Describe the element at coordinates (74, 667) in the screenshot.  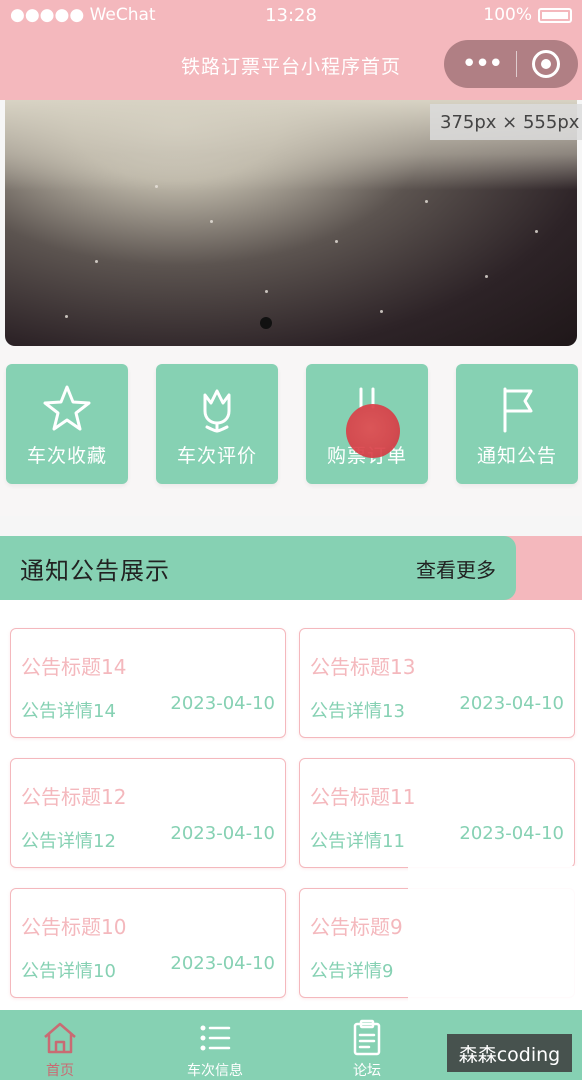
I see `notice-card-title: 公告标题14` at that location.